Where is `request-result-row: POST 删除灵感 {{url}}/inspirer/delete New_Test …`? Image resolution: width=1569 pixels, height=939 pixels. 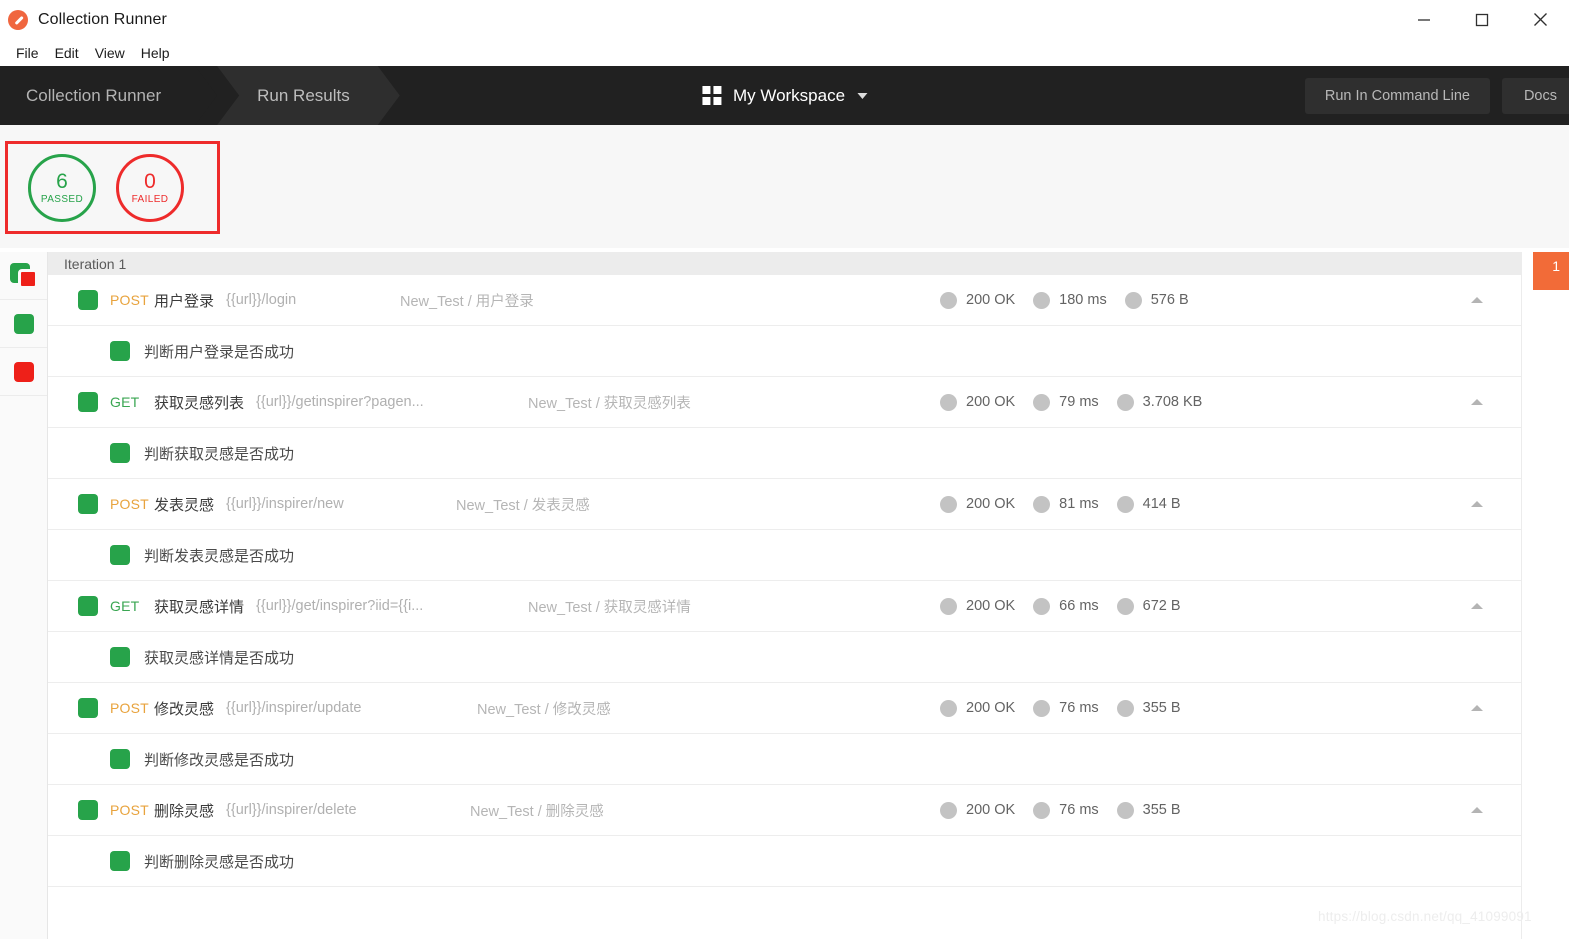 request-result-row: POST 删除灵感 {{url}}/inspirer/delete New_Test … is located at coordinates (784, 810).